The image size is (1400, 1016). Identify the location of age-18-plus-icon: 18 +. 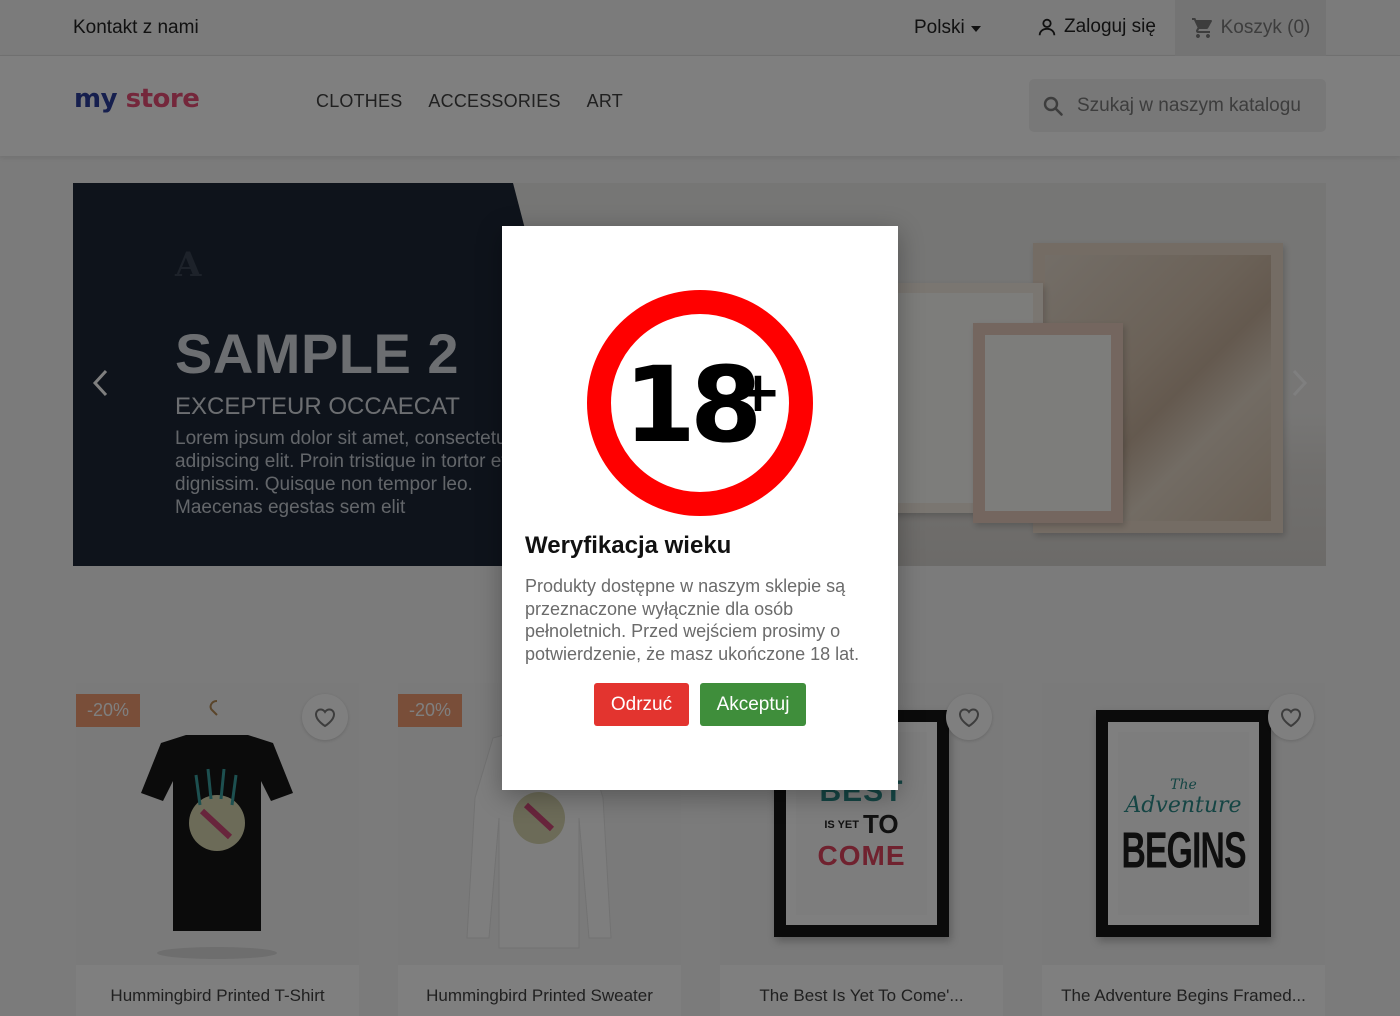
(700, 403).